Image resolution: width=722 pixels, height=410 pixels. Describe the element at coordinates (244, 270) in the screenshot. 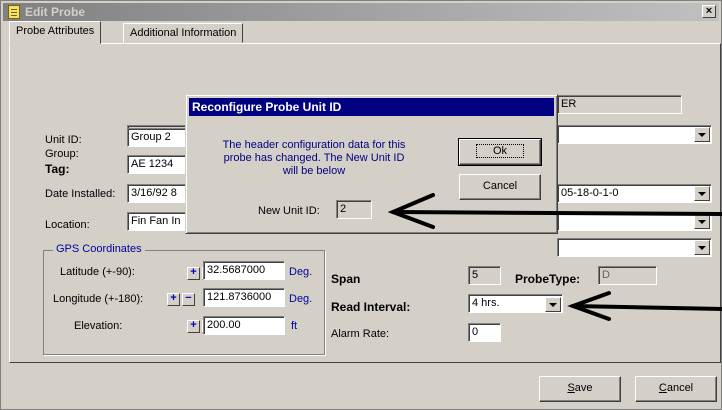

I see `latitude-field: 32.5687000` at that location.